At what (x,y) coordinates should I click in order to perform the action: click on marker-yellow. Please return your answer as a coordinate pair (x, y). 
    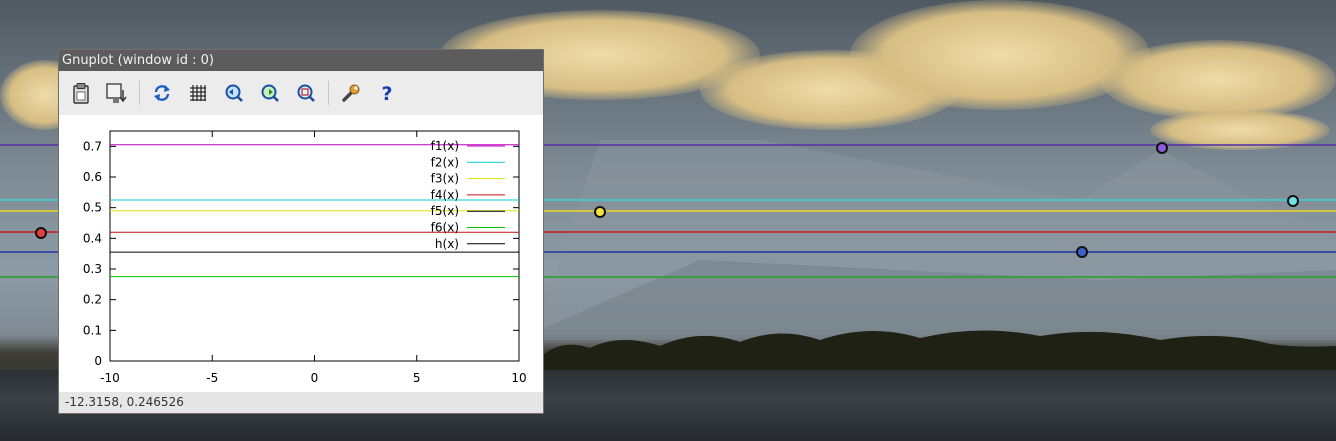
    Looking at the image, I should click on (600, 212).